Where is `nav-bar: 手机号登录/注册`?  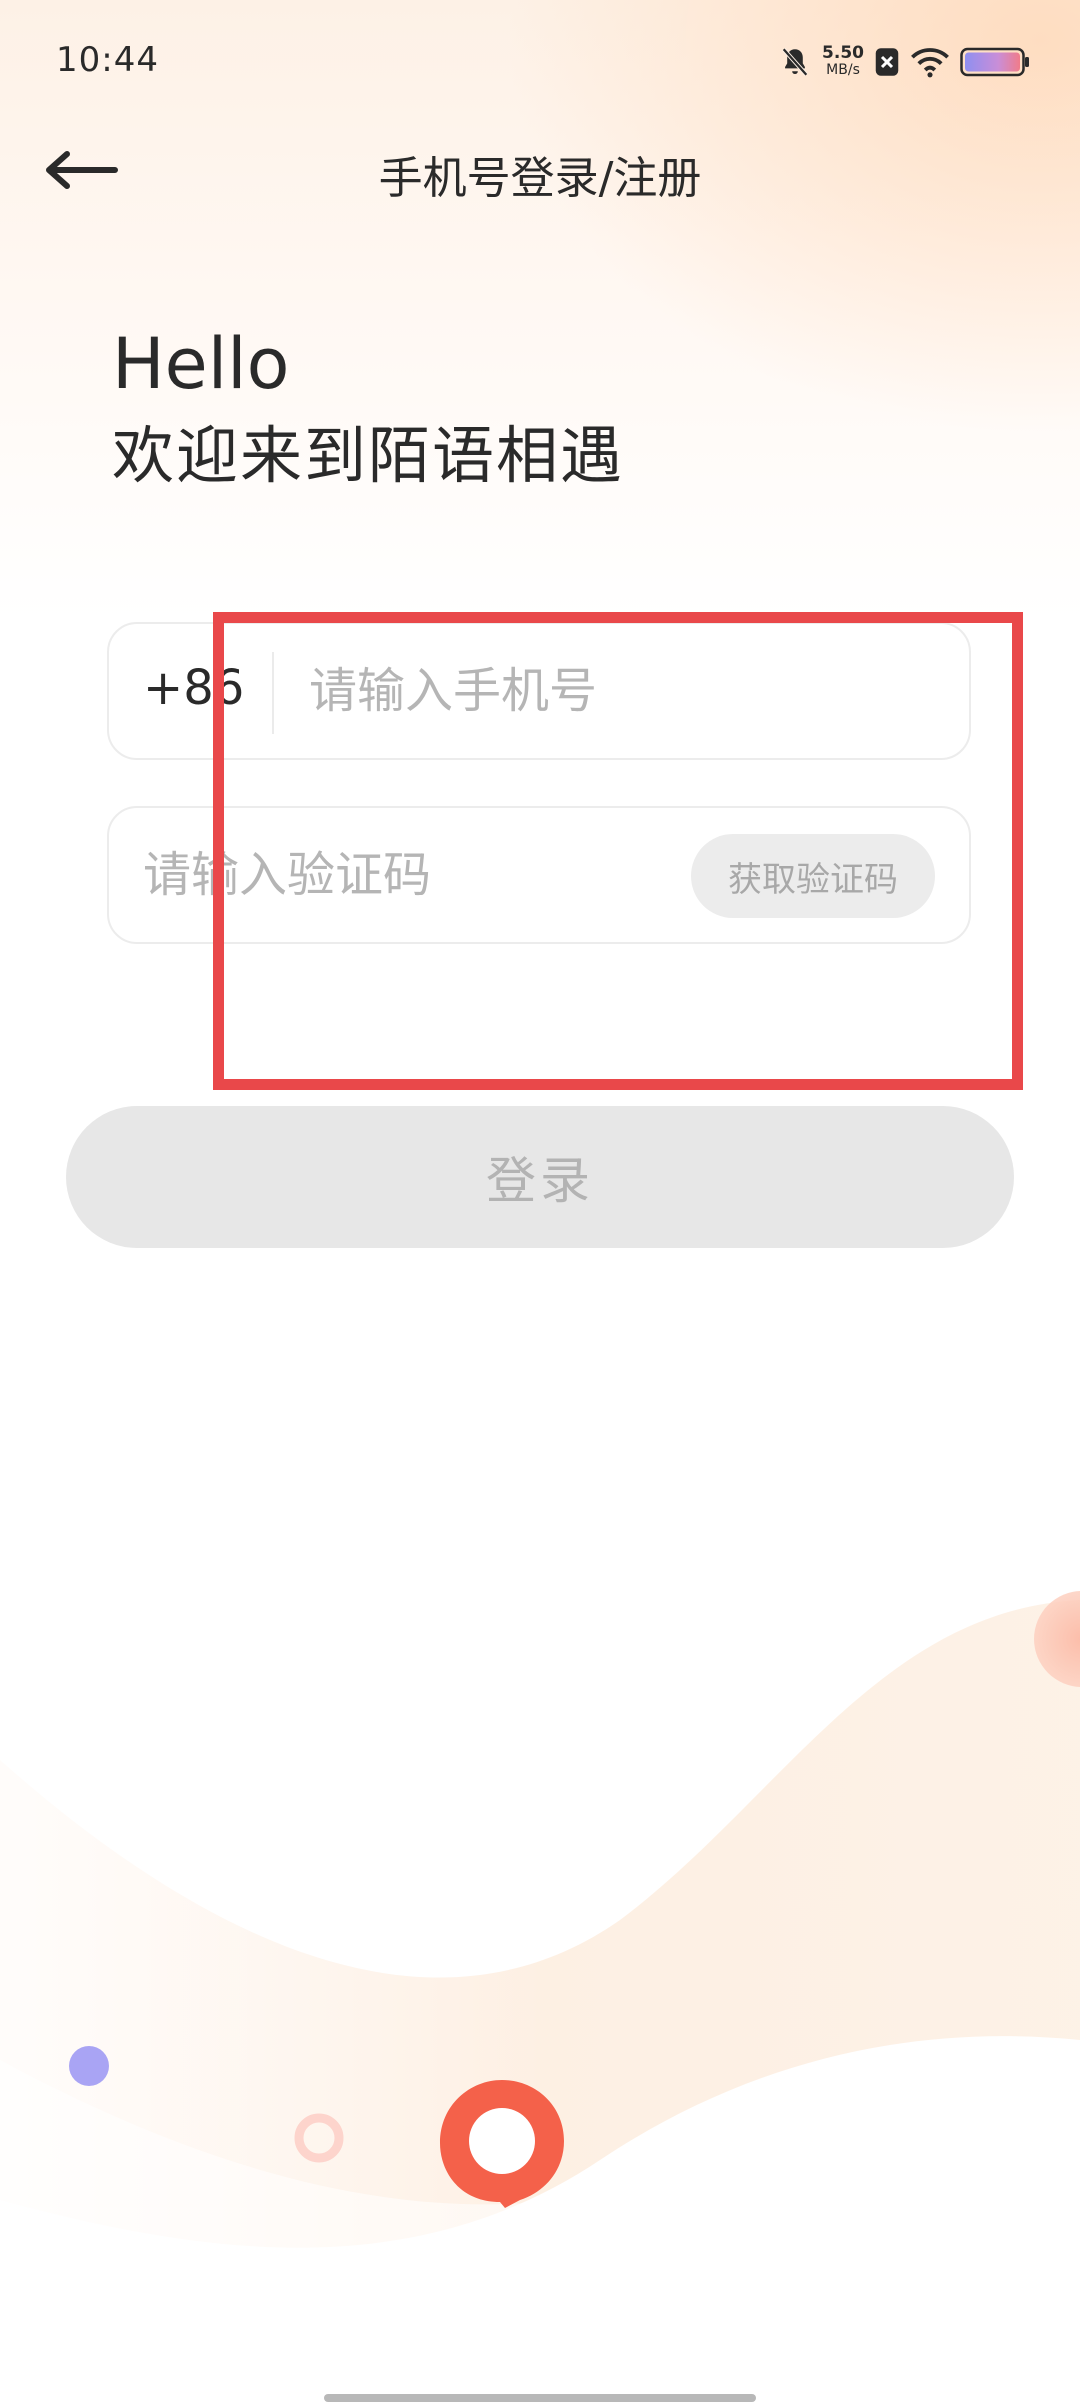
nav-bar: 手机号登录/注册 is located at coordinates (540, 170).